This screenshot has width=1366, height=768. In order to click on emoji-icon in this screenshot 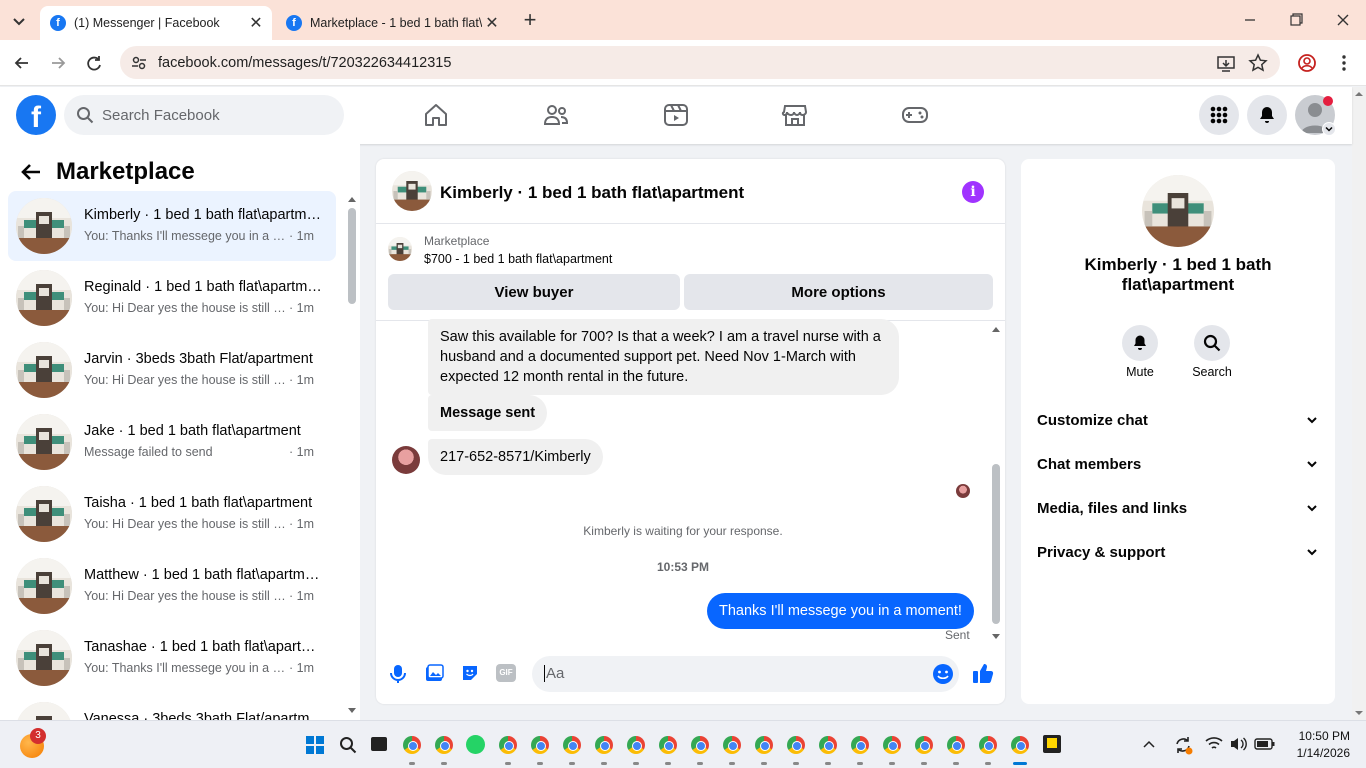, I will do `click(943, 674)`.